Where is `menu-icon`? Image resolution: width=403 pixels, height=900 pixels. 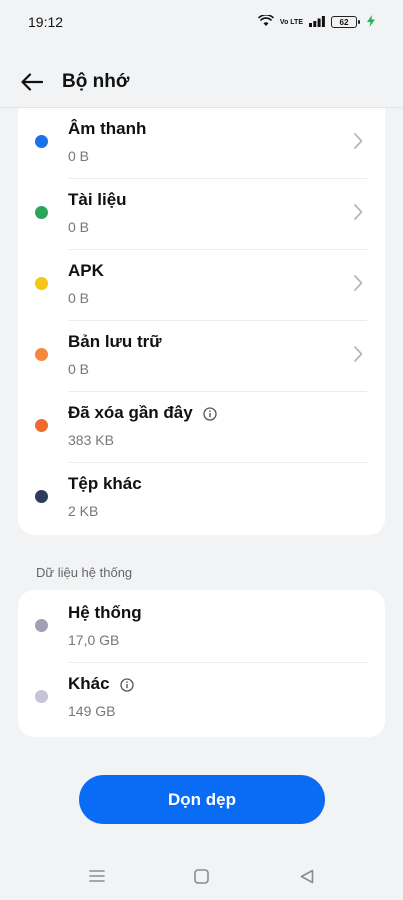
menu-icon is located at coordinates (97, 876).